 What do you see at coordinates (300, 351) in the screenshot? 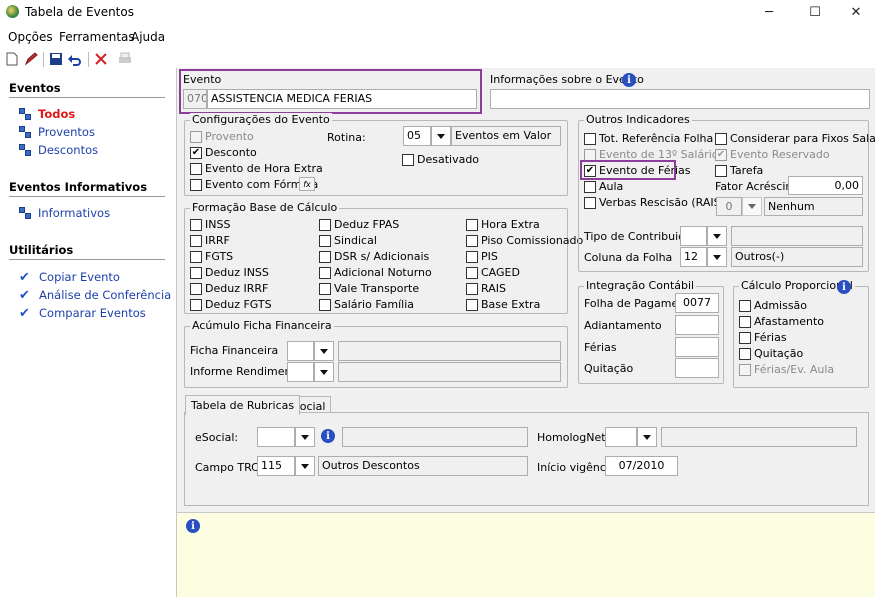
I see `ficha-financeira-field` at bounding box center [300, 351].